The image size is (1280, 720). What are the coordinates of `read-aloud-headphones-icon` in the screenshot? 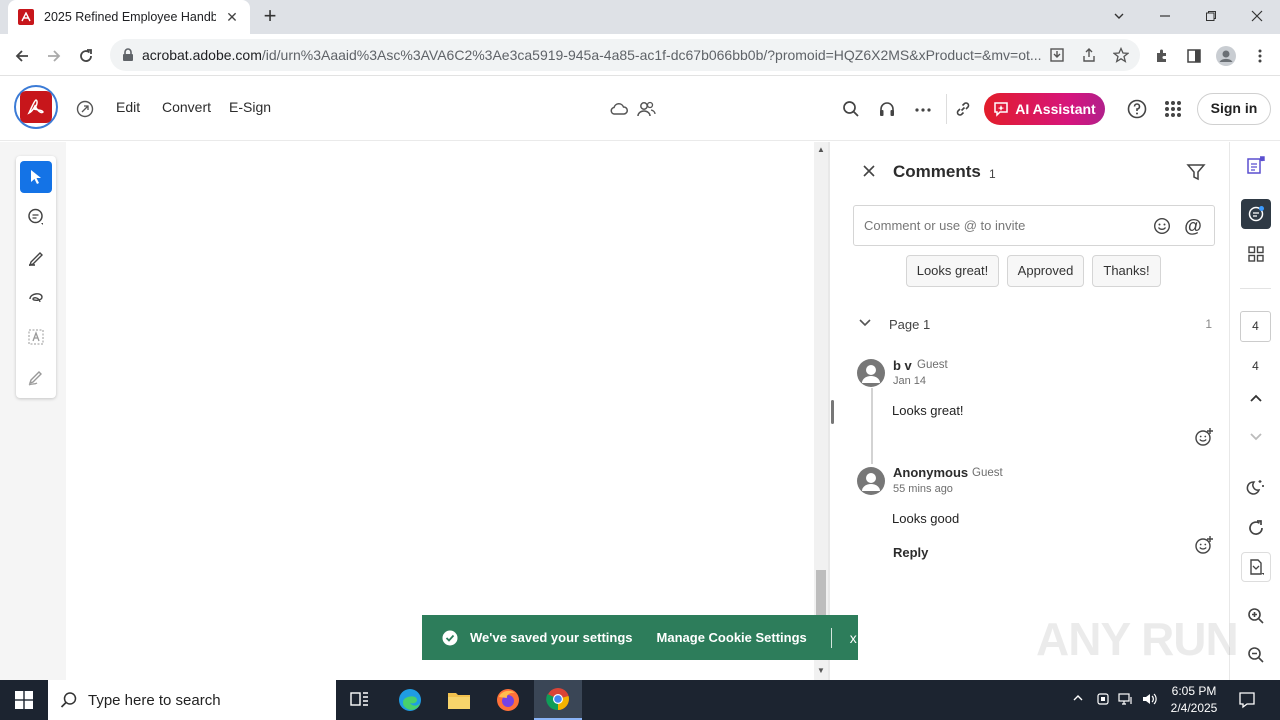 It's located at (887, 109).